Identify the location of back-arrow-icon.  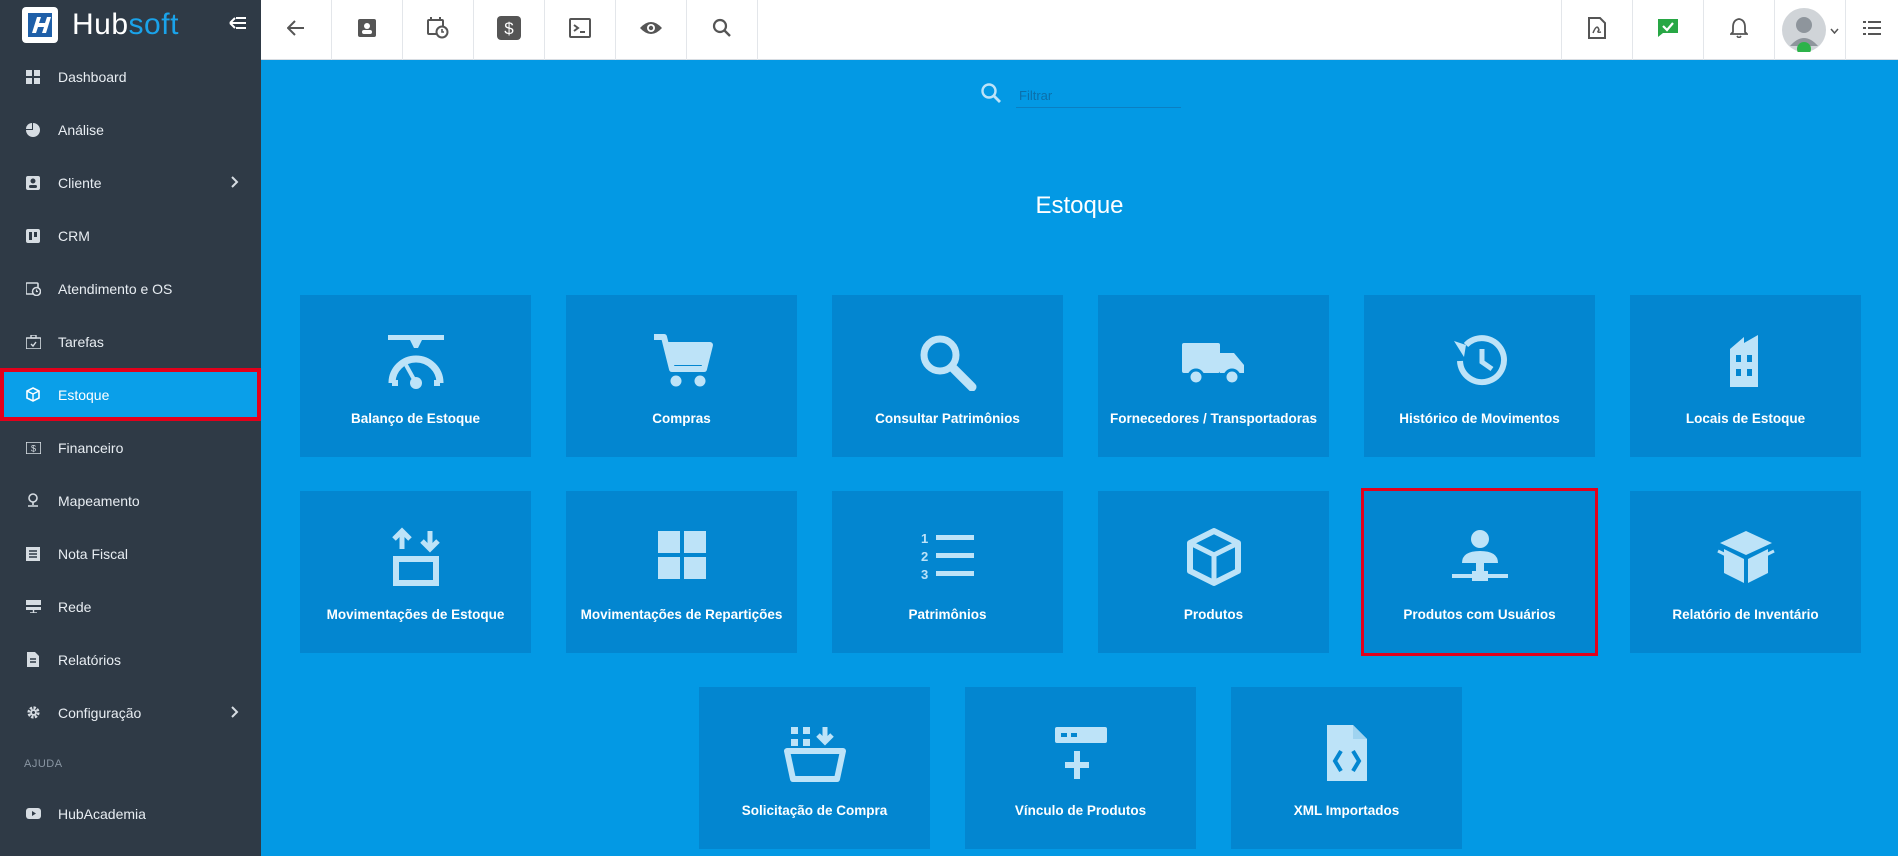
(295, 30).